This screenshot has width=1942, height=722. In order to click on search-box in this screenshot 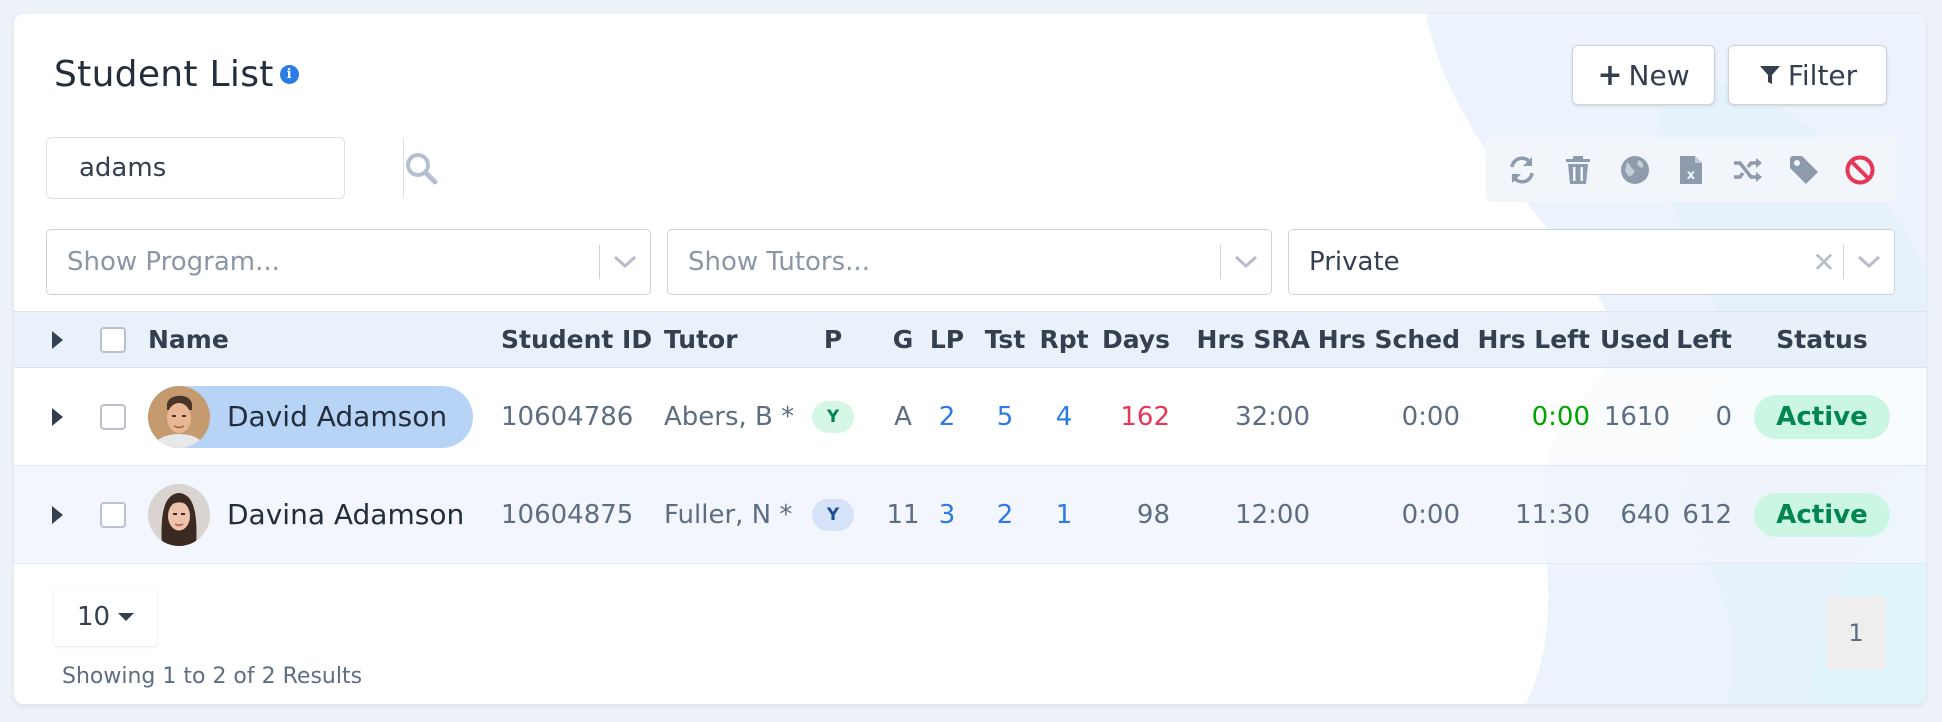, I will do `click(242, 168)`.